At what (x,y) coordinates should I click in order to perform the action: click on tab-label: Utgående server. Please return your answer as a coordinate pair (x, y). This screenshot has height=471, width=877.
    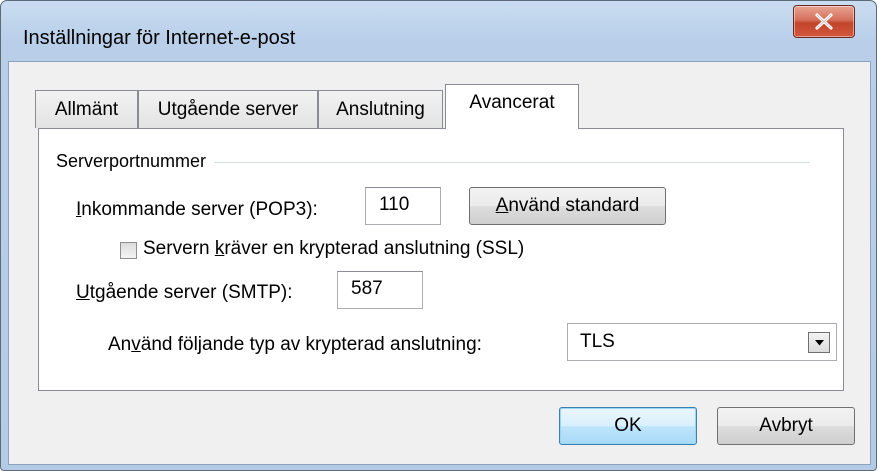
    Looking at the image, I should click on (228, 109).